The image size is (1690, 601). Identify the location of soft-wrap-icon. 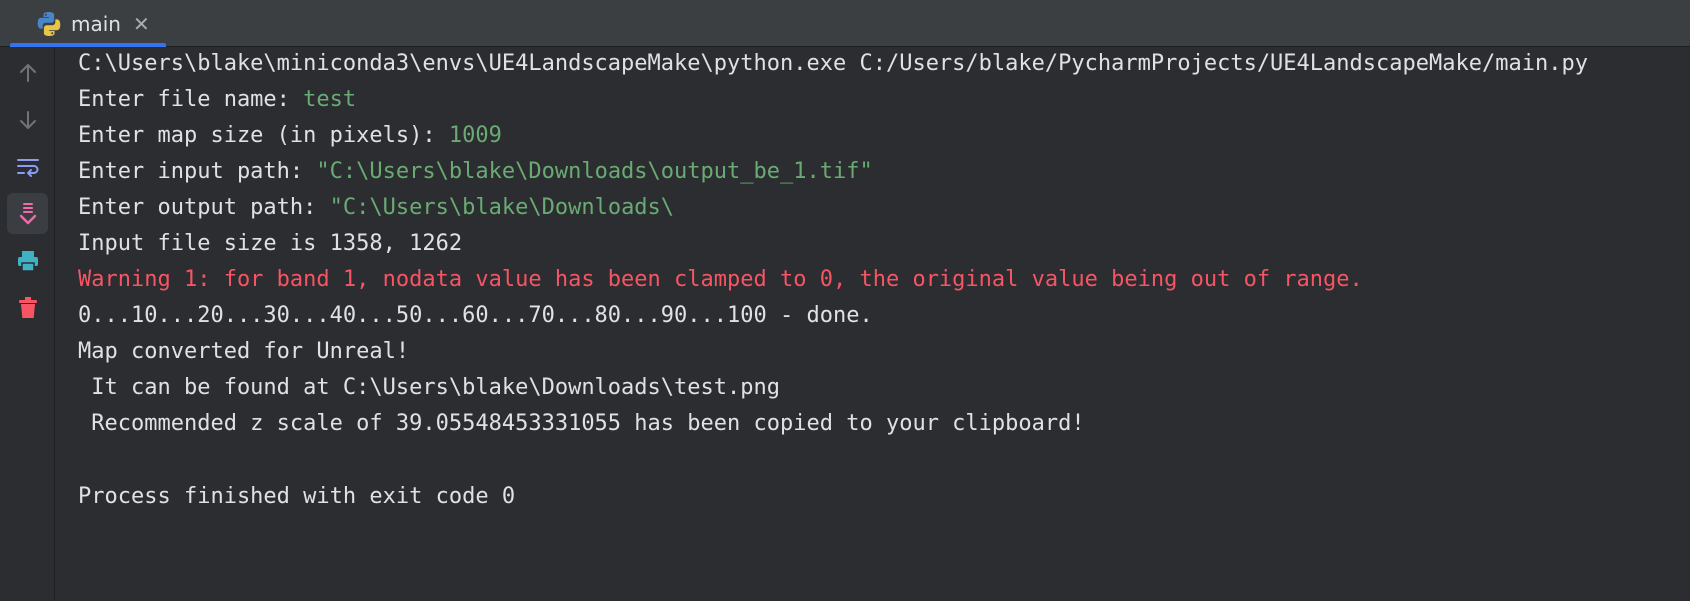
(27, 167).